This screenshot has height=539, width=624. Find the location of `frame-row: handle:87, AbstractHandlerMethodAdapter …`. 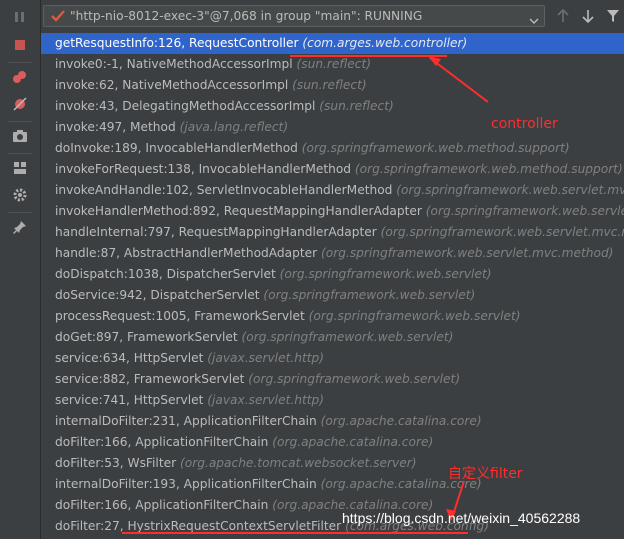

frame-row: handle:87, AbstractHandlerMethodAdapter … is located at coordinates (332, 253).